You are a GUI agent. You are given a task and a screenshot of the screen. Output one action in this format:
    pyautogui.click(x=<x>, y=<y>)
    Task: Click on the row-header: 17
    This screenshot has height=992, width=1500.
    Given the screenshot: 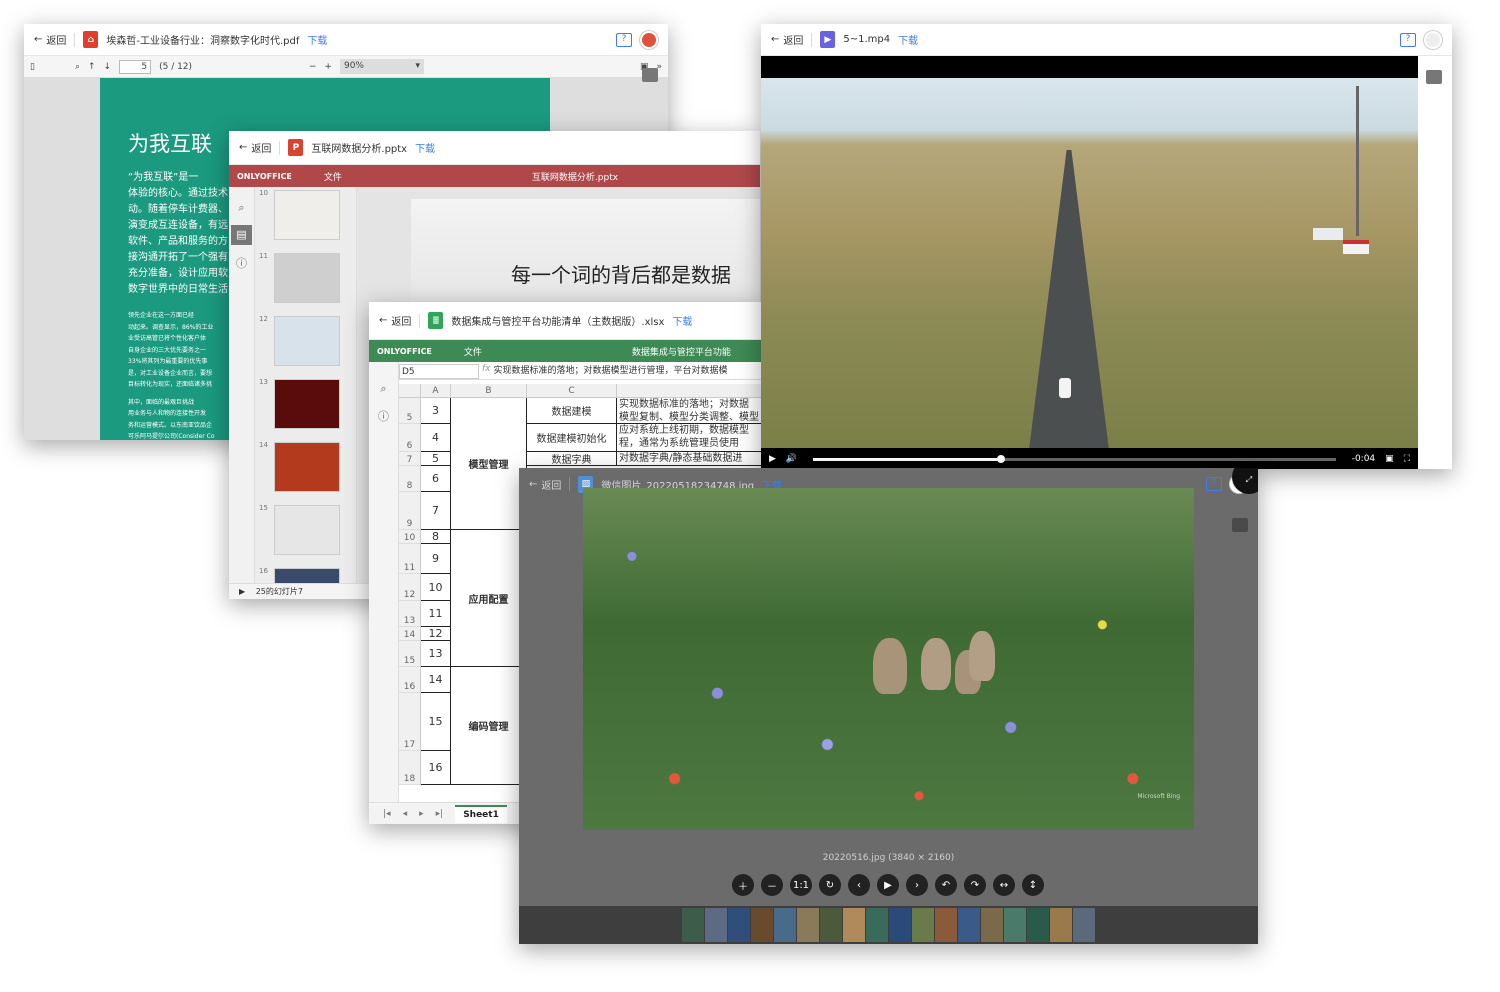 What is the action you would take?
    pyautogui.click(x=410, y=722)
    